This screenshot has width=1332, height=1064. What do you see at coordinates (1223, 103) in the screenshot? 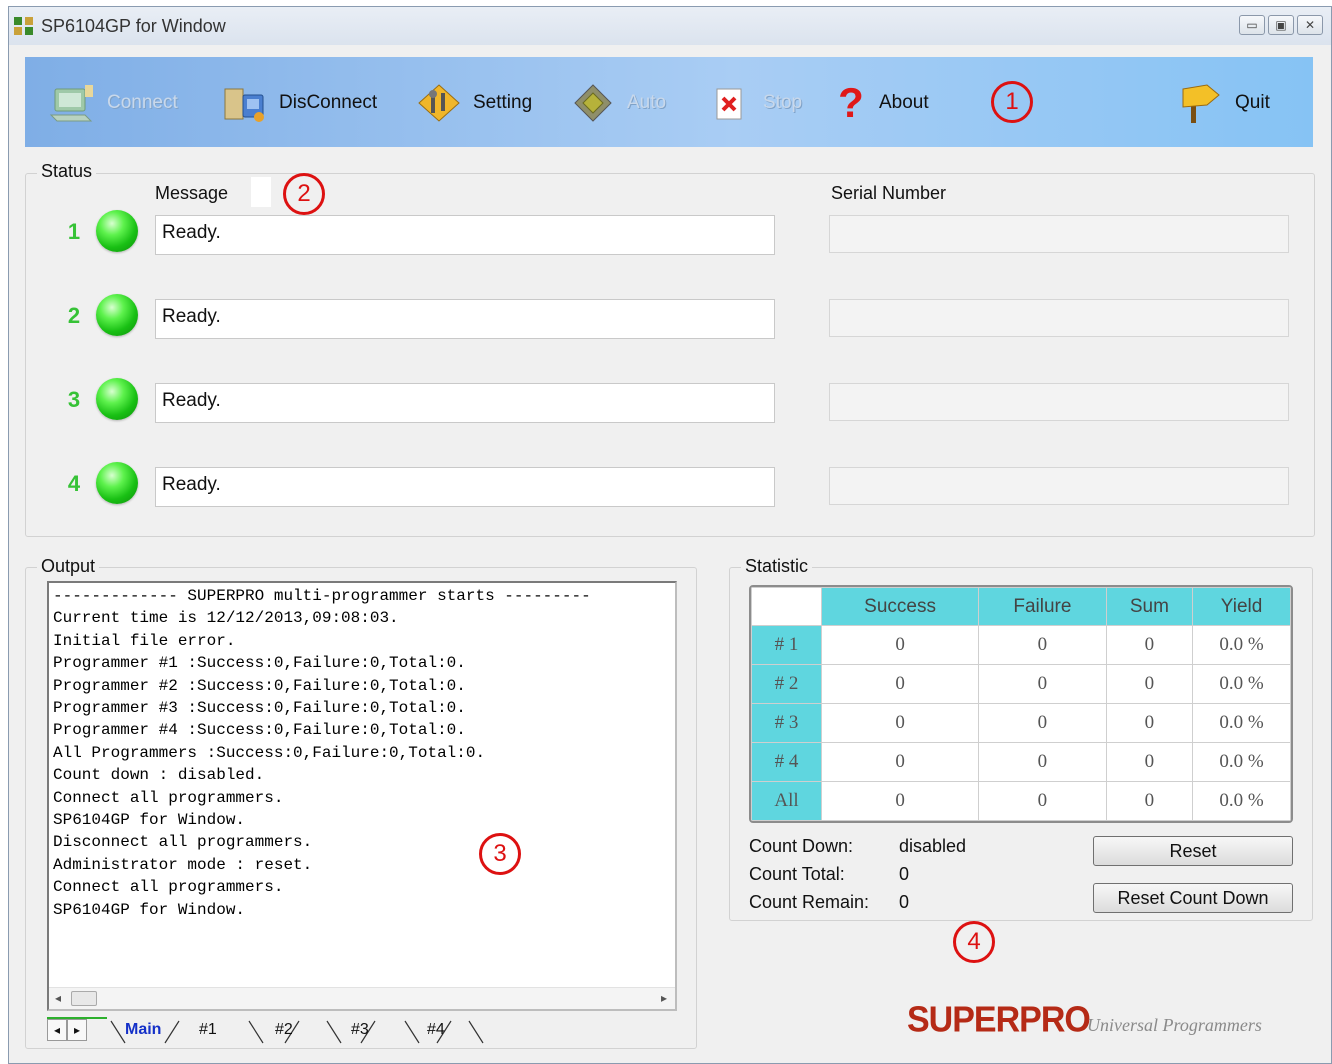
I see `quit-button: Quit` at bounding box center [1223, 103].